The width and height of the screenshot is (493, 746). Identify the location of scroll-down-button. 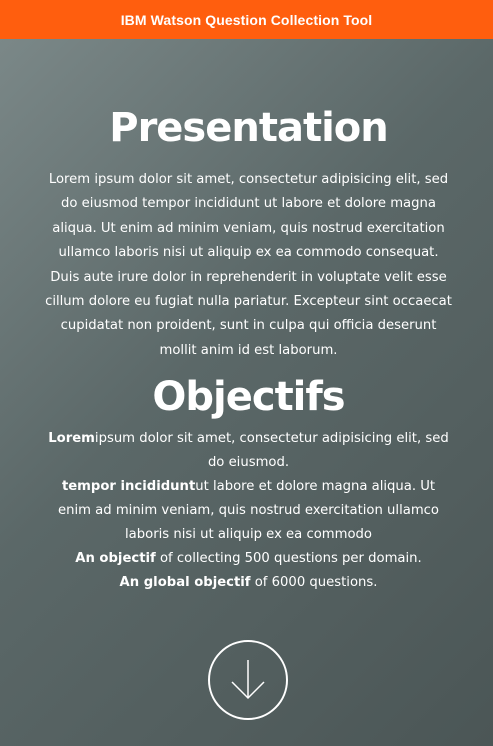
(248, 680).